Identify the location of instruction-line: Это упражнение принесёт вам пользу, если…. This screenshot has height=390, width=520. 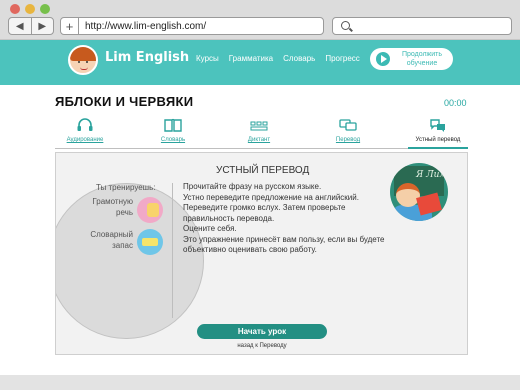
(284, 244).